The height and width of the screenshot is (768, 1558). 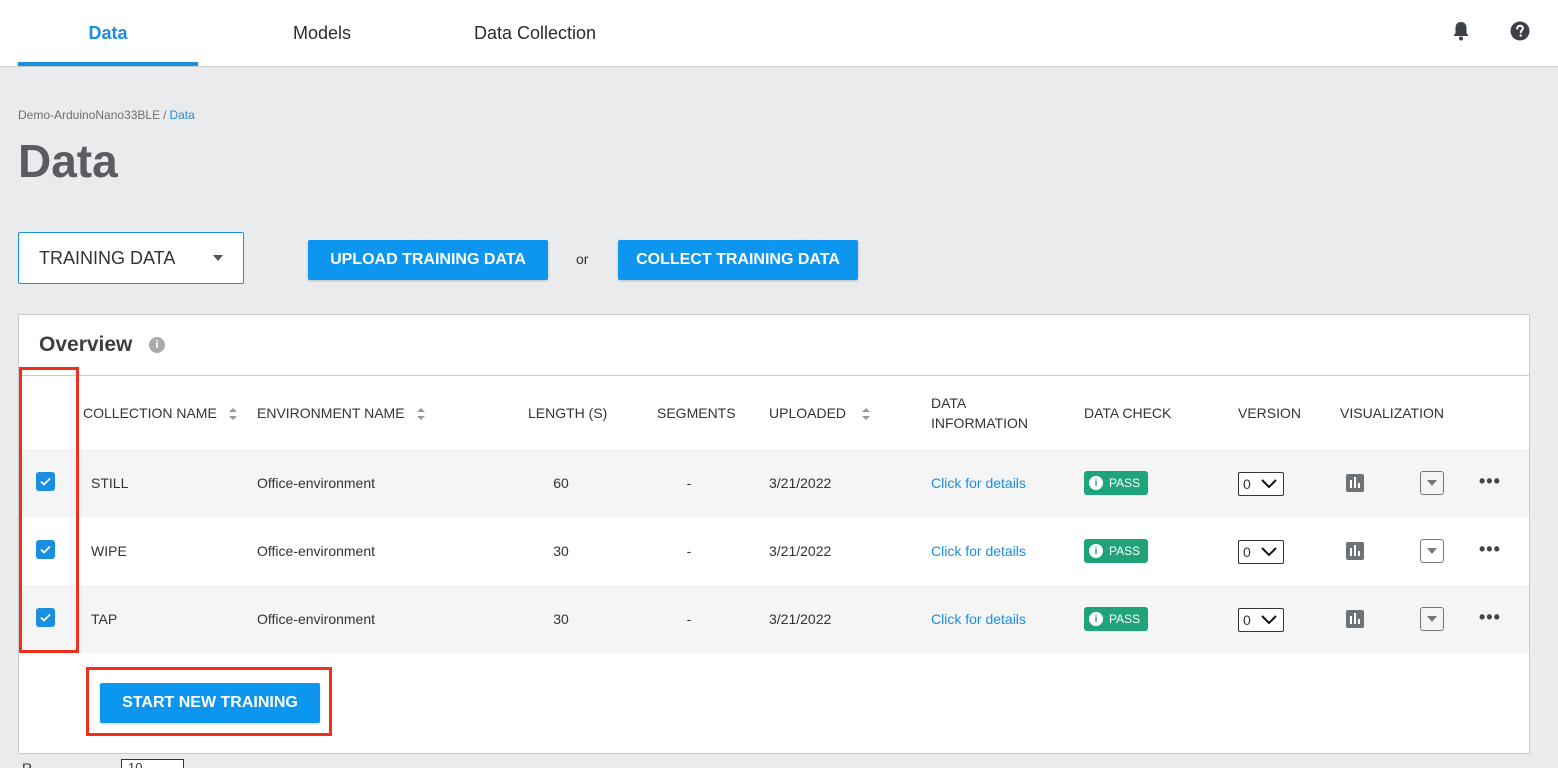 What do you see at coordinates (696, 413) in the screenshot?
I see `column-header-segments: SEGMENTS` at bounding box center [696, 413].